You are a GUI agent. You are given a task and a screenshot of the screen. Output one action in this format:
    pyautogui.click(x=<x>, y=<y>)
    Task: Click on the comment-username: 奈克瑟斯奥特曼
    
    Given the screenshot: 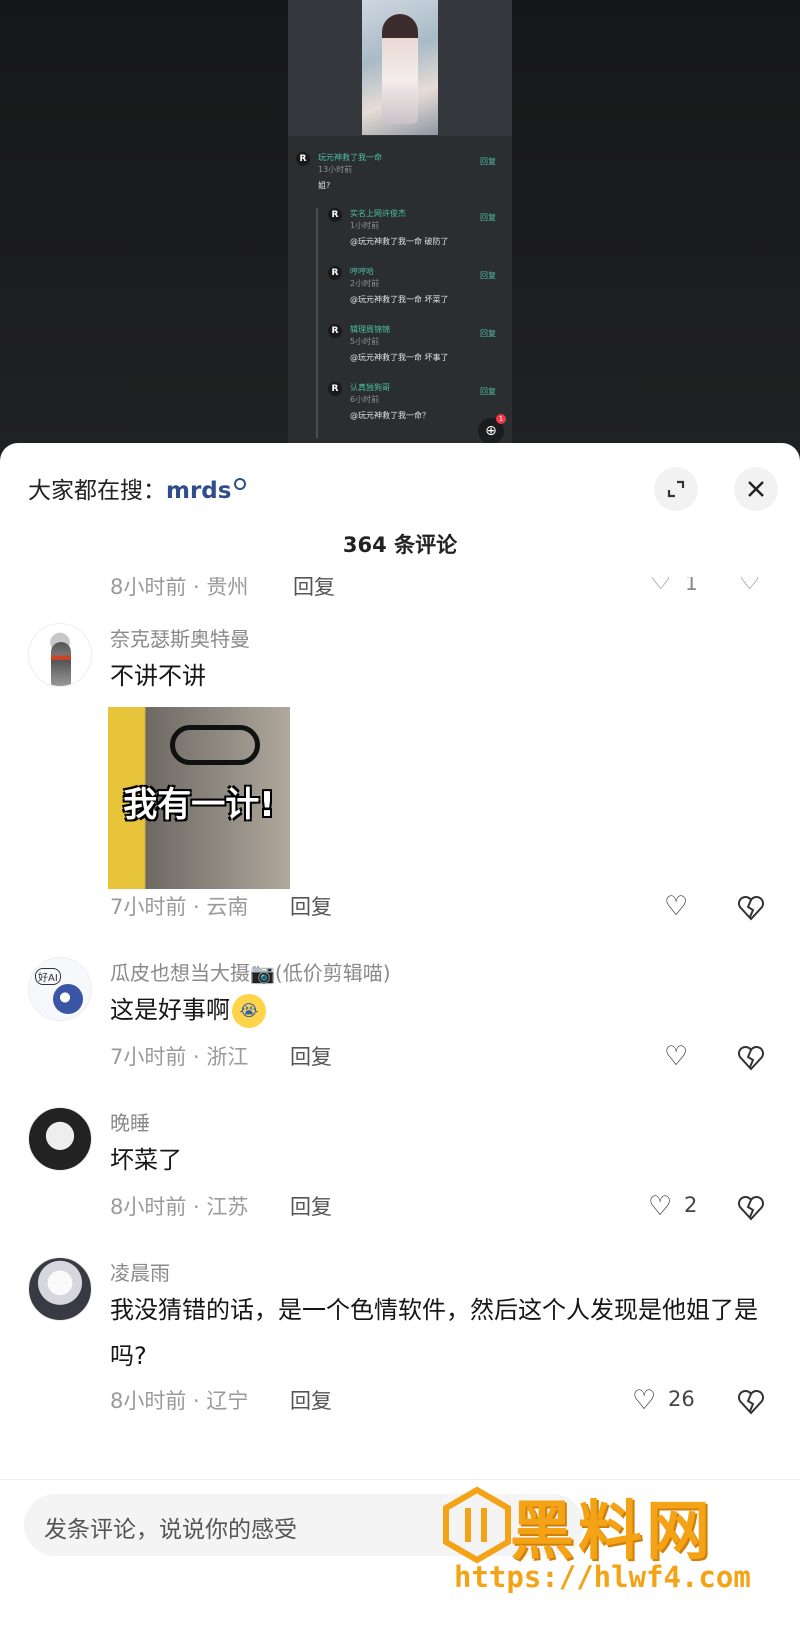 What is the action you would take?
    pyautogui.click(x=180, y=637)
    